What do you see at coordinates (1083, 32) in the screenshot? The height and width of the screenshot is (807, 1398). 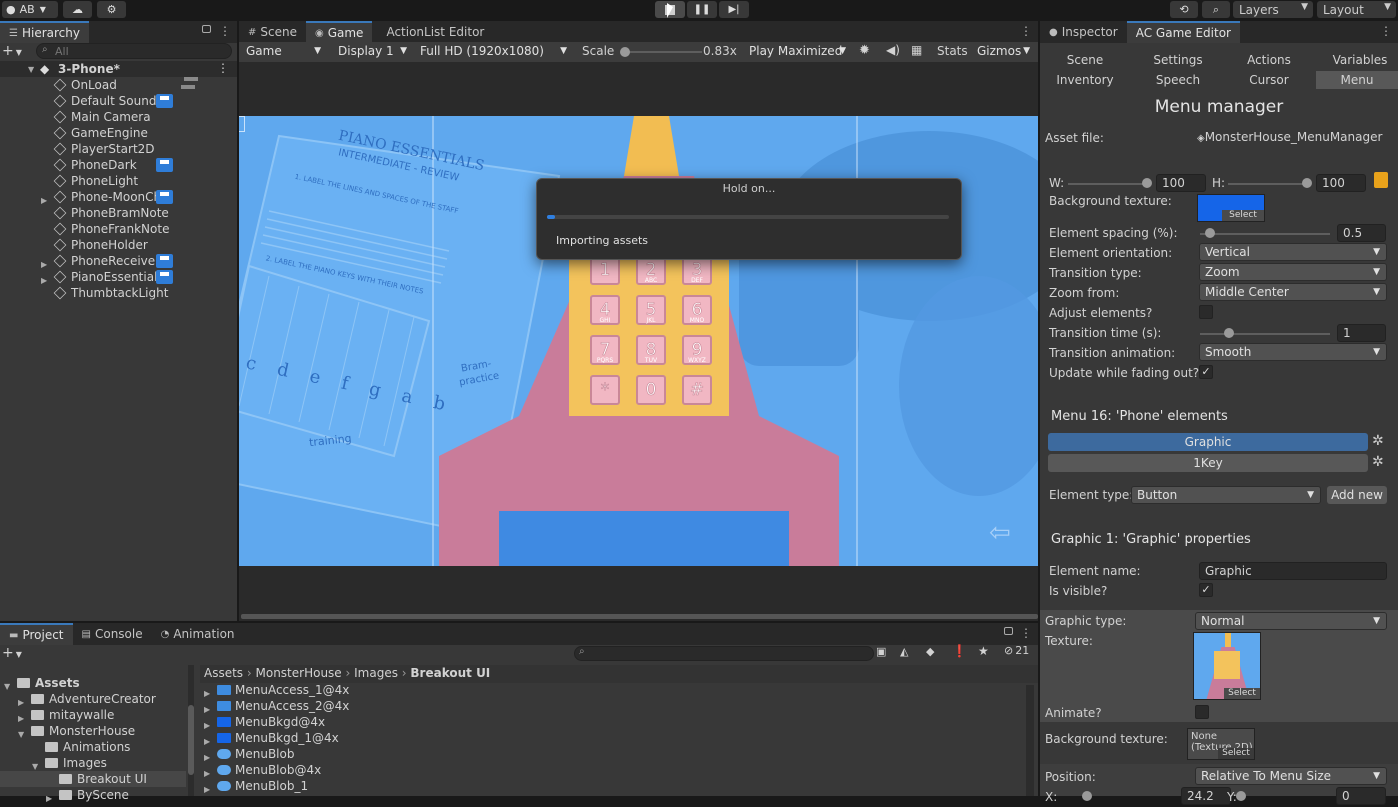 I see `tab-inspector: ● Inspector` at bounding box center [1083, 32].